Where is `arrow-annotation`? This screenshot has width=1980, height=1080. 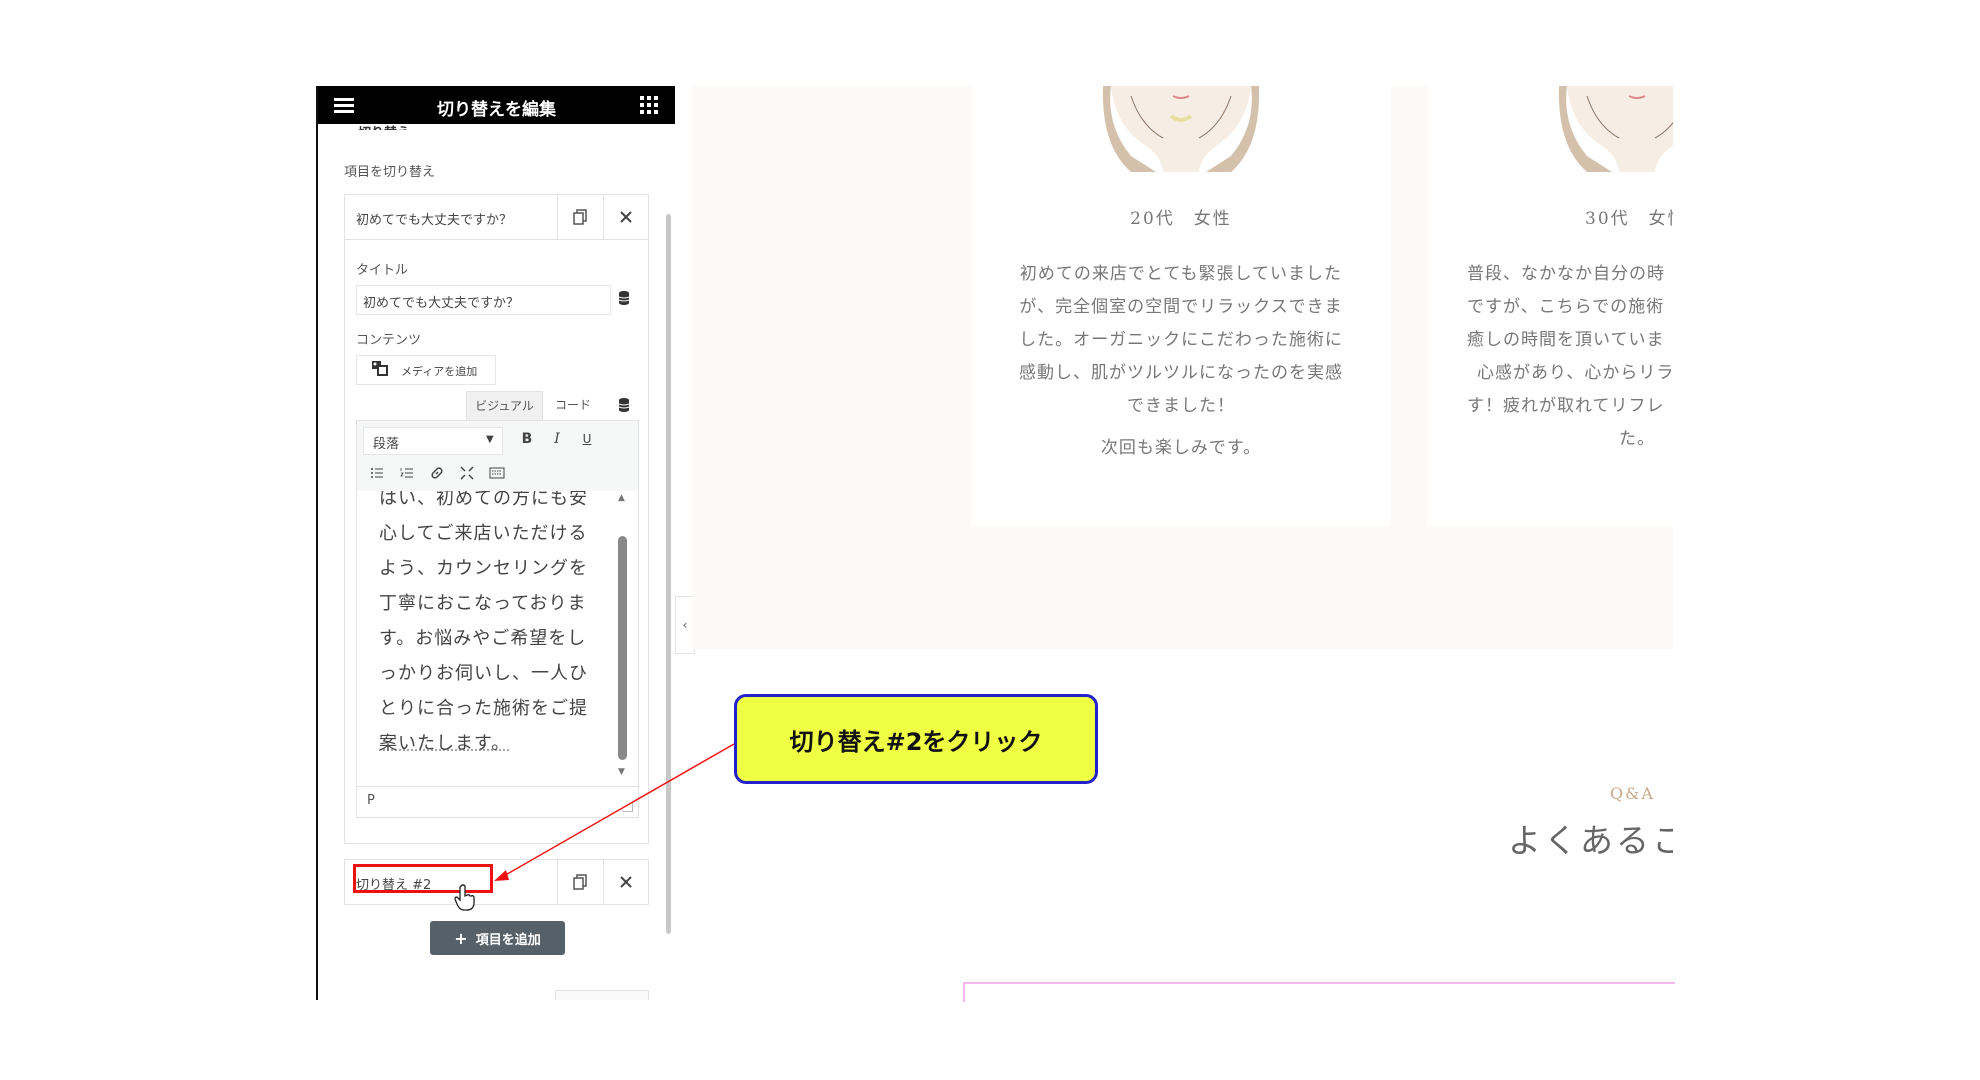 arrow-annotation is located at coordinates (614, 812).